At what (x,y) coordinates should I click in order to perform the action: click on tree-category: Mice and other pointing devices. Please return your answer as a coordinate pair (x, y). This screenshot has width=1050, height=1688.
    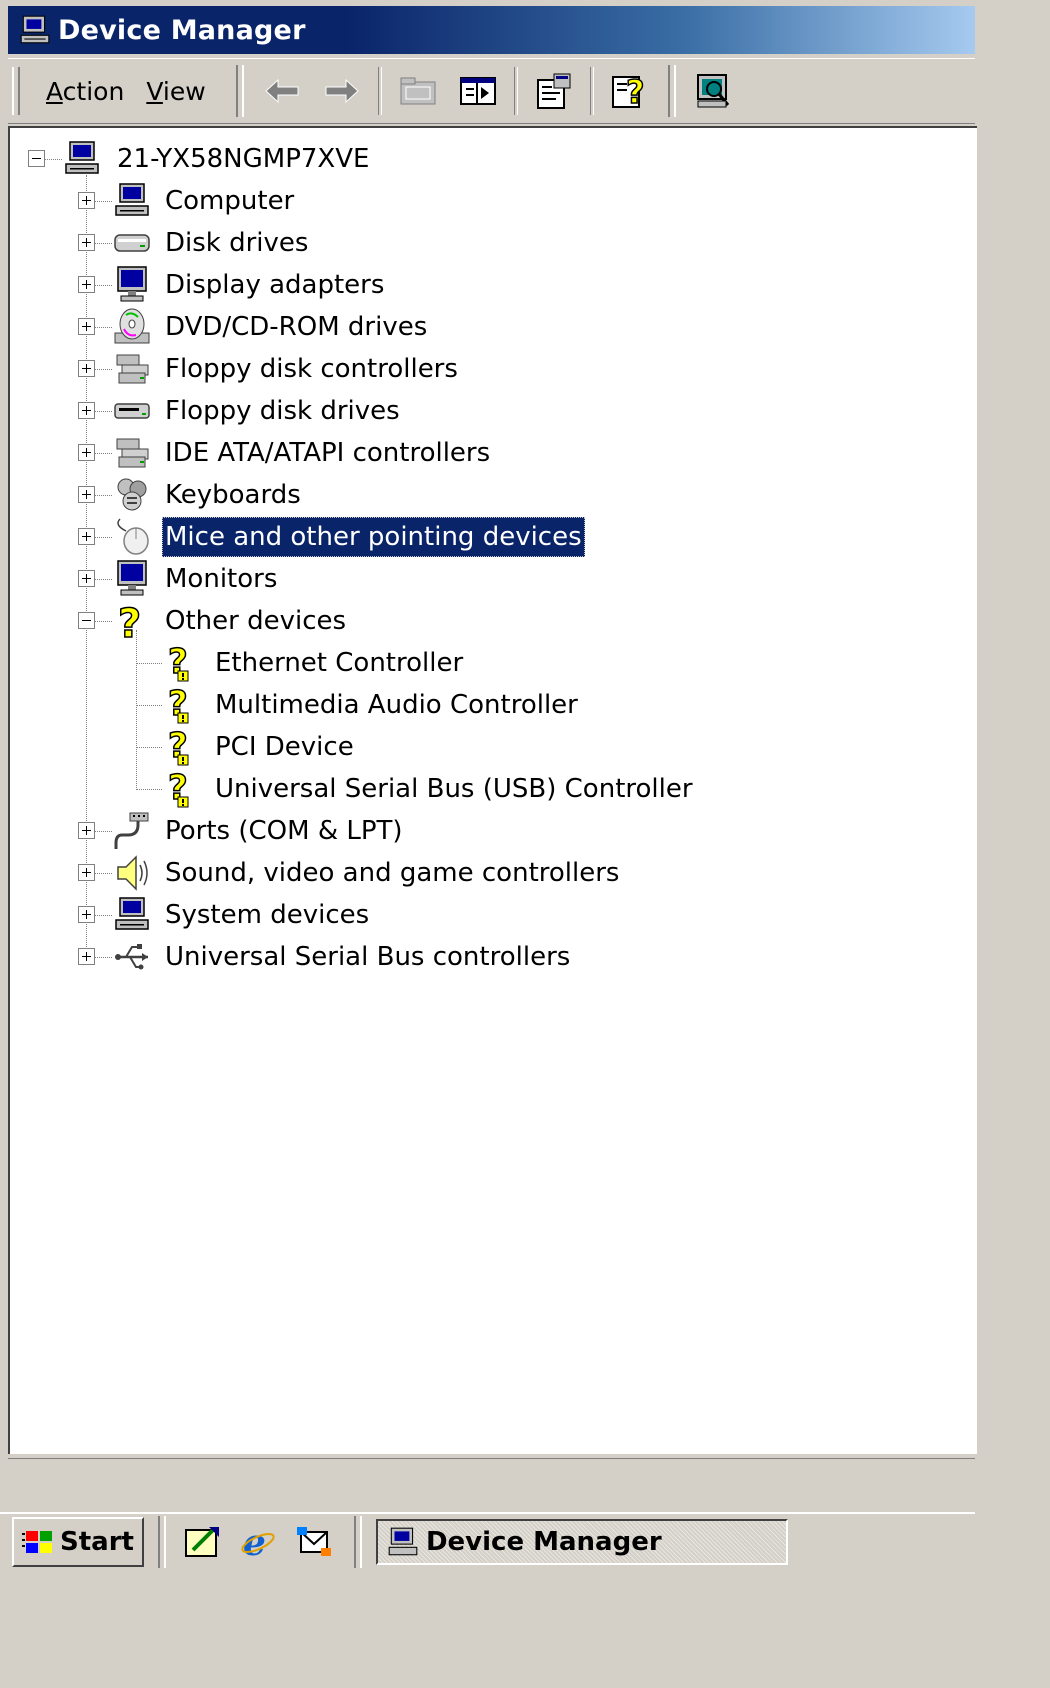
    Looking at the image, I should click on (490, 537).